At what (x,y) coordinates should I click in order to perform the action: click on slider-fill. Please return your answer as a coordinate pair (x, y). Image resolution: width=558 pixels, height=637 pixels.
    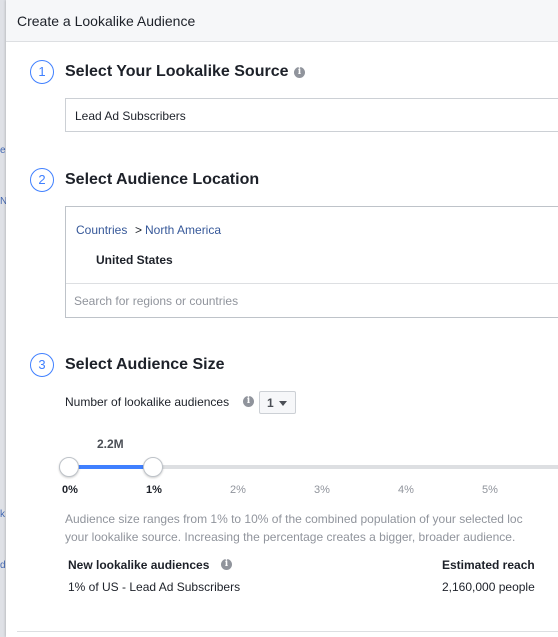
    Looking at the image, I should click on (111, 467).